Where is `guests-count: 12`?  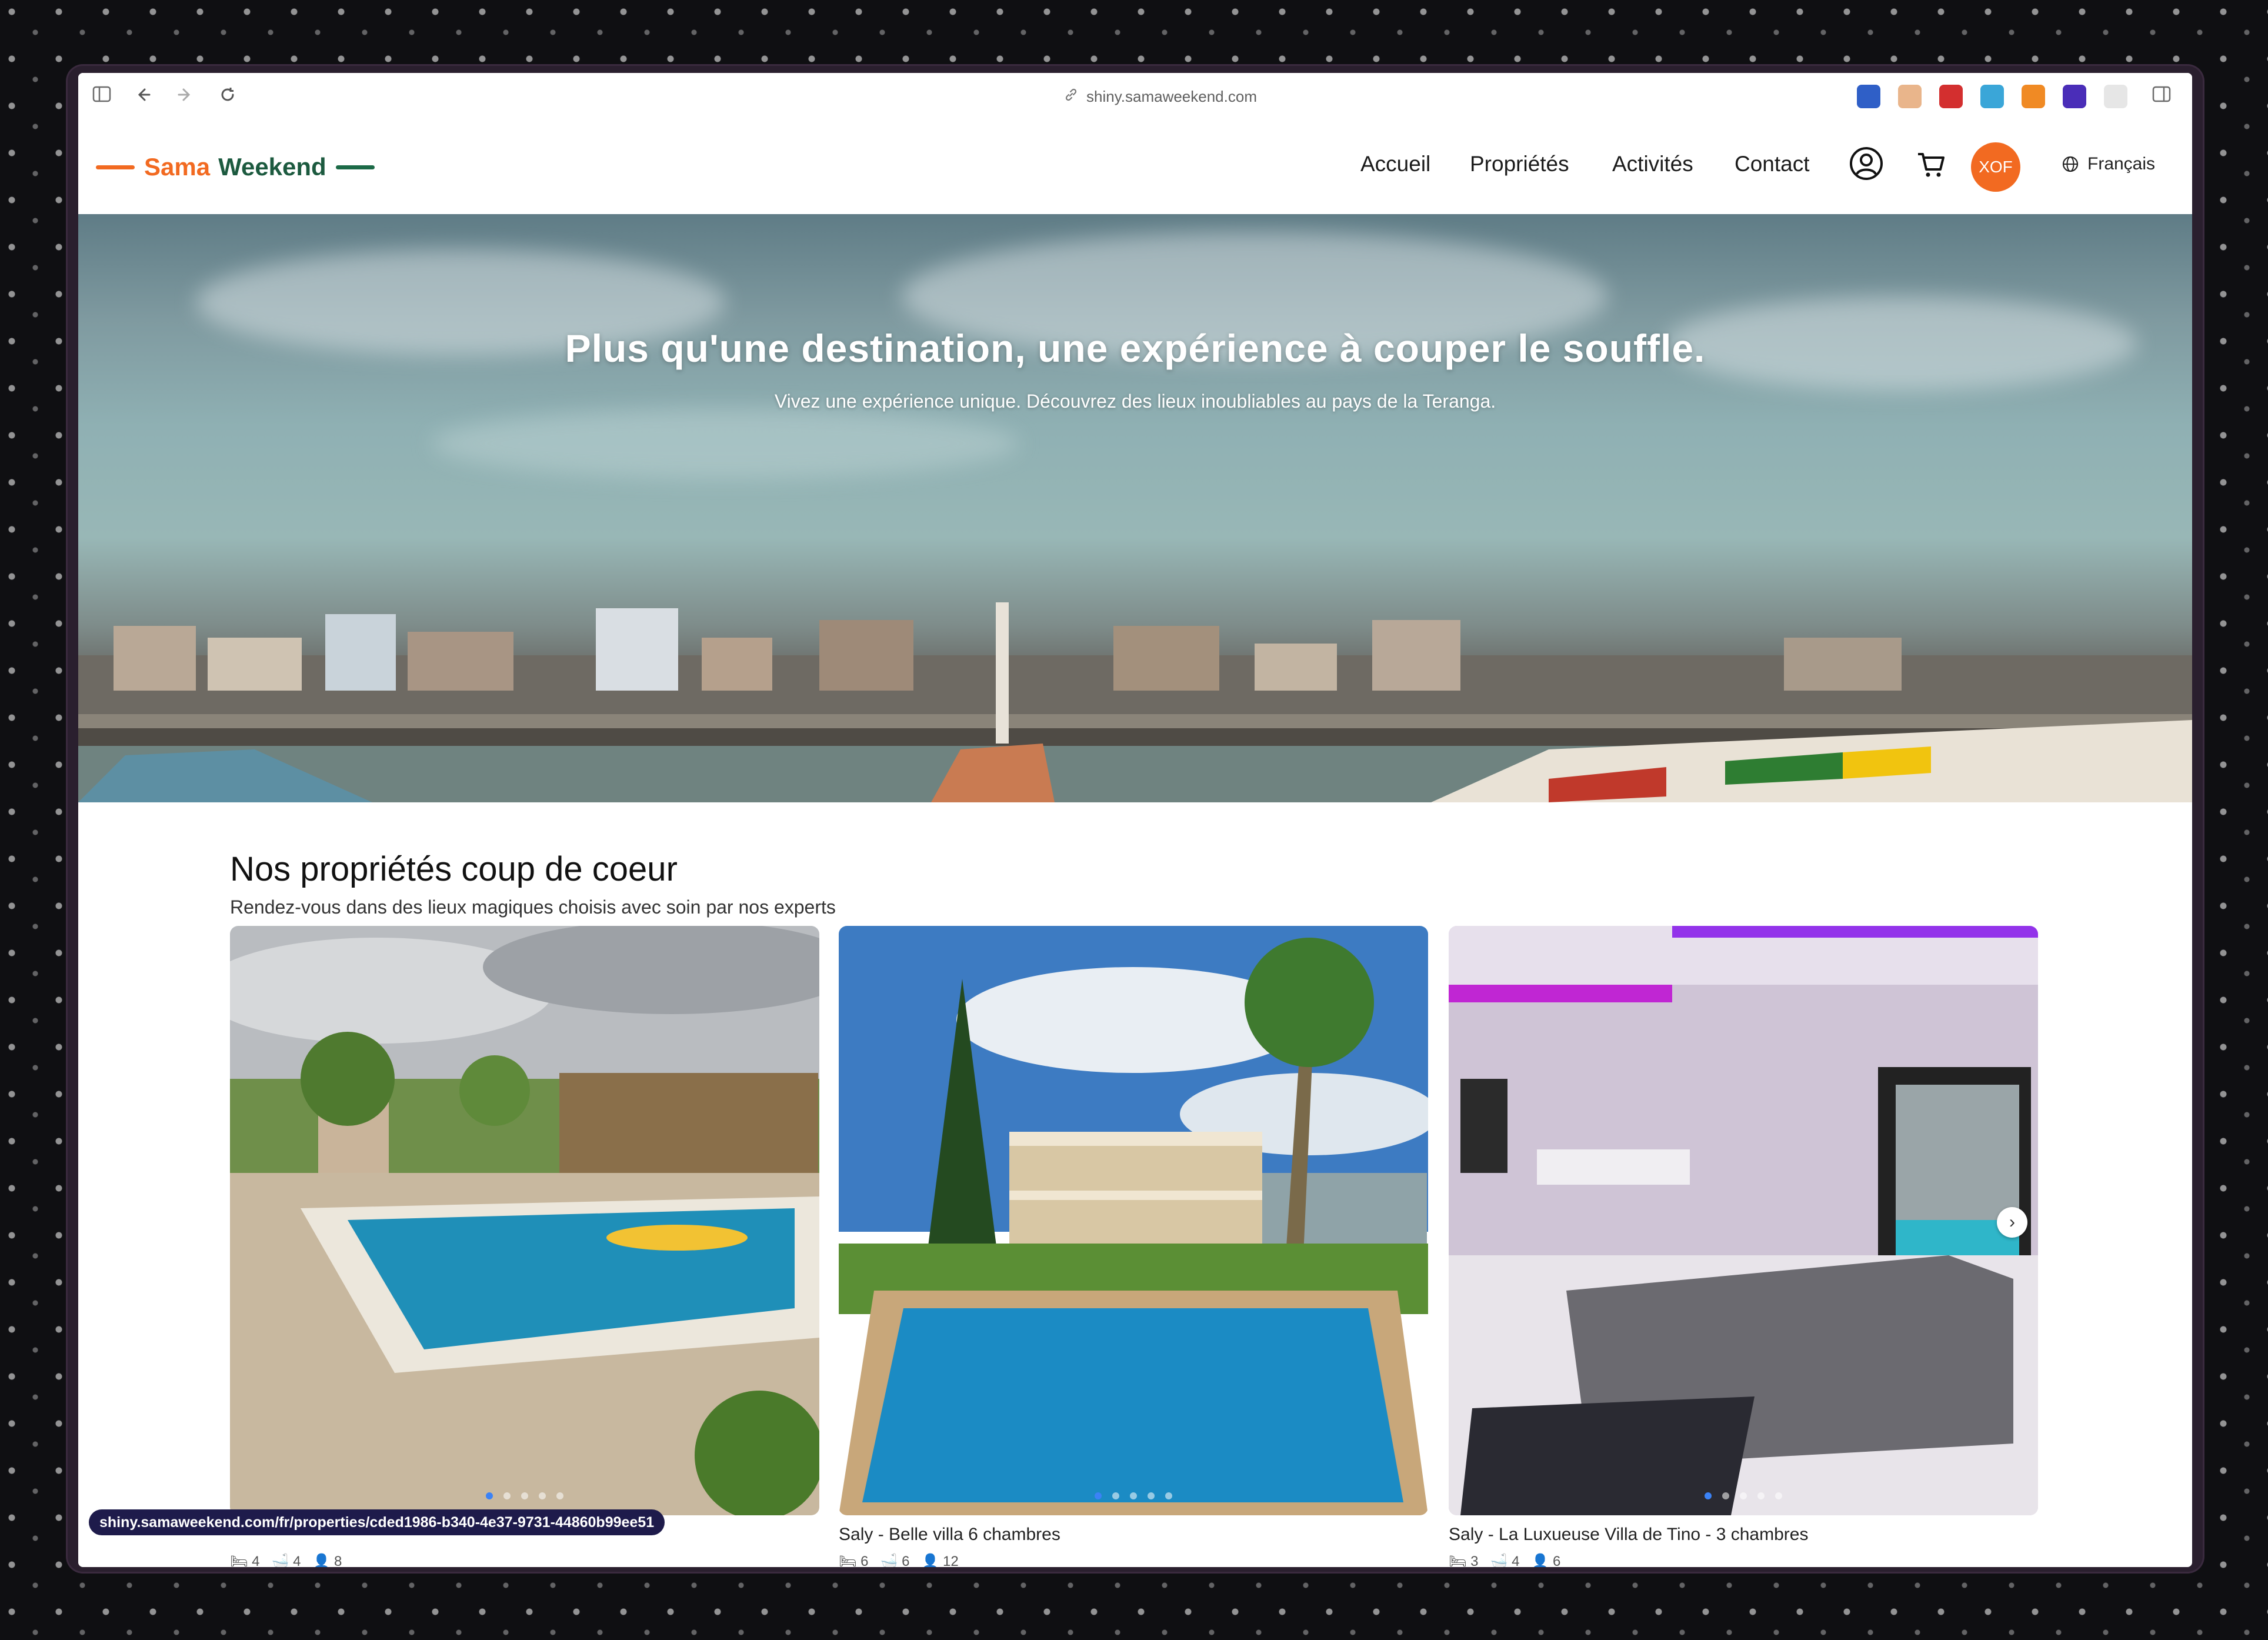 guests-count: 12 is located at coordinates (951, 1560).